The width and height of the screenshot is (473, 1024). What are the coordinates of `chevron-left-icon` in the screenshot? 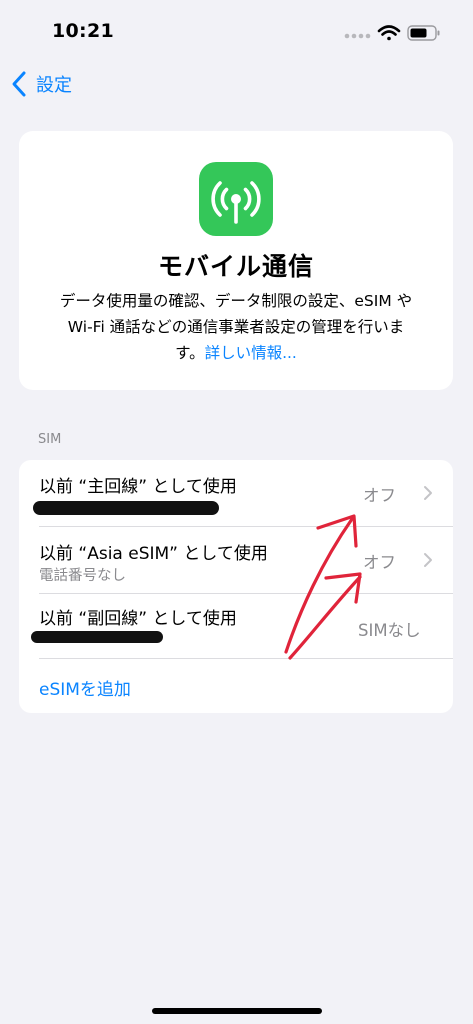 It's located at (19, 84).